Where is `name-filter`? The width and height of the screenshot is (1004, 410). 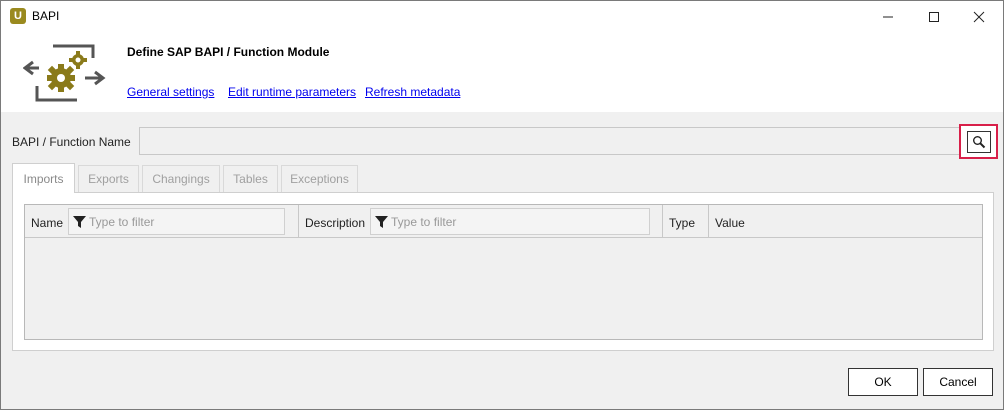 name-filter is located at coordinates (176, 221).